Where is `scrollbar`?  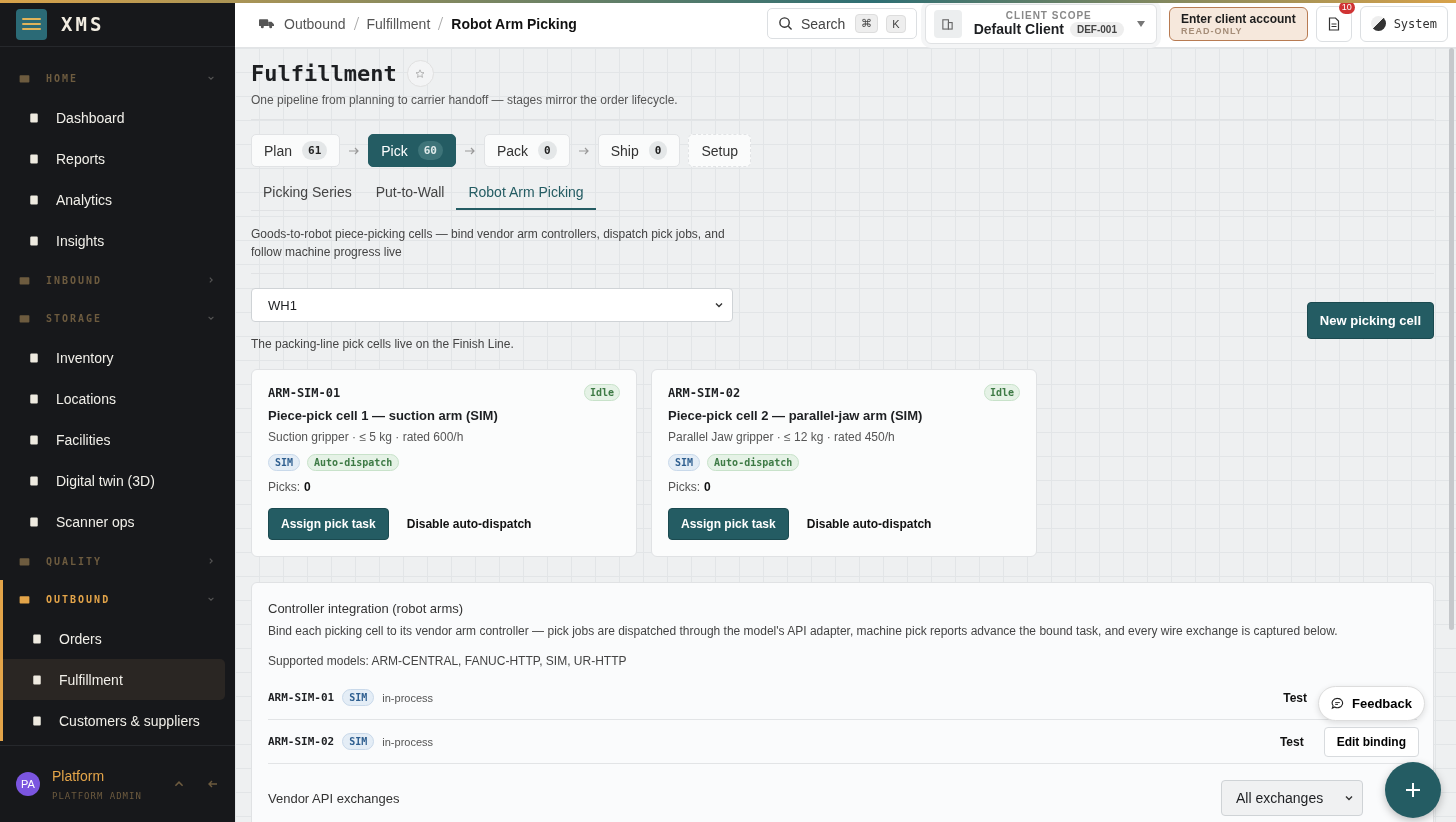 scrollbar is located at coordinates (1451, 339).